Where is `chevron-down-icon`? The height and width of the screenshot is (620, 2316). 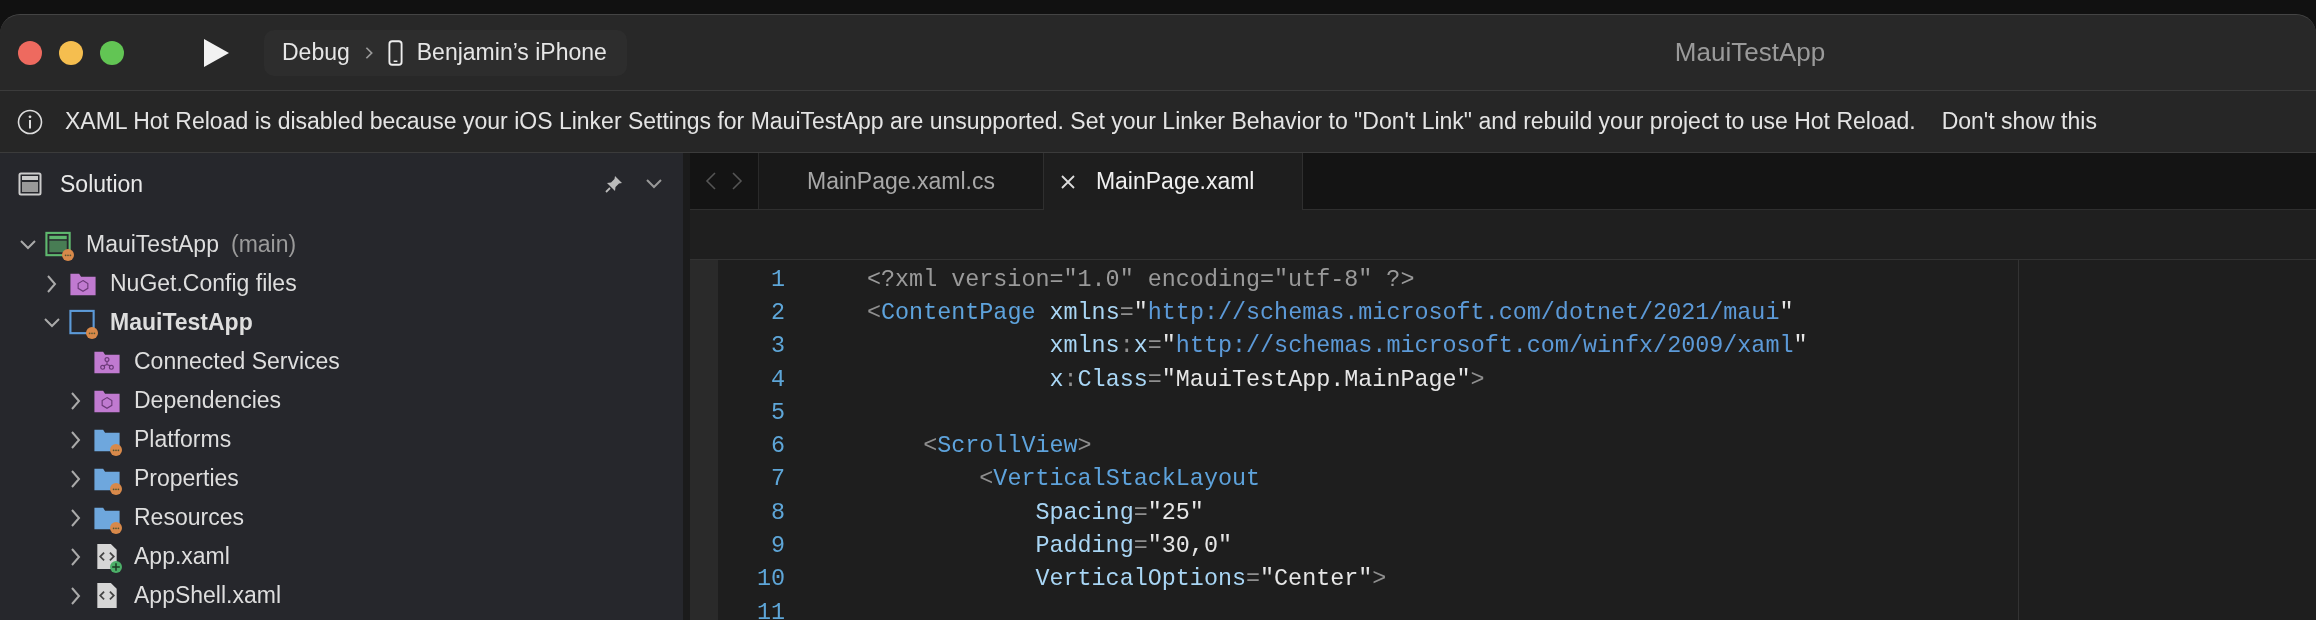
chevron-down-icon is located at coordinates (654, 184).